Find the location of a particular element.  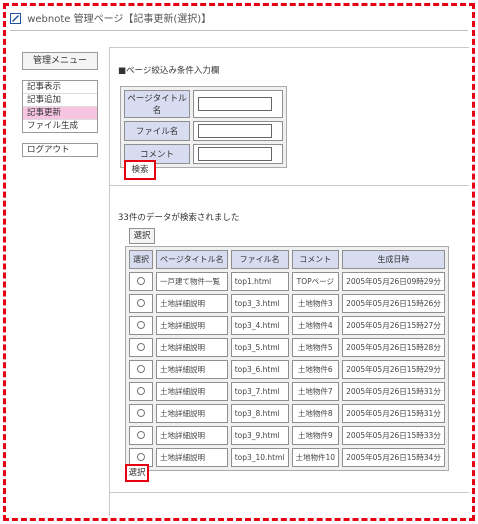

results-header-row: 選択 ページタイトル名 ファイル名 コメント 生成日時 is located at coordinates (287, 259).